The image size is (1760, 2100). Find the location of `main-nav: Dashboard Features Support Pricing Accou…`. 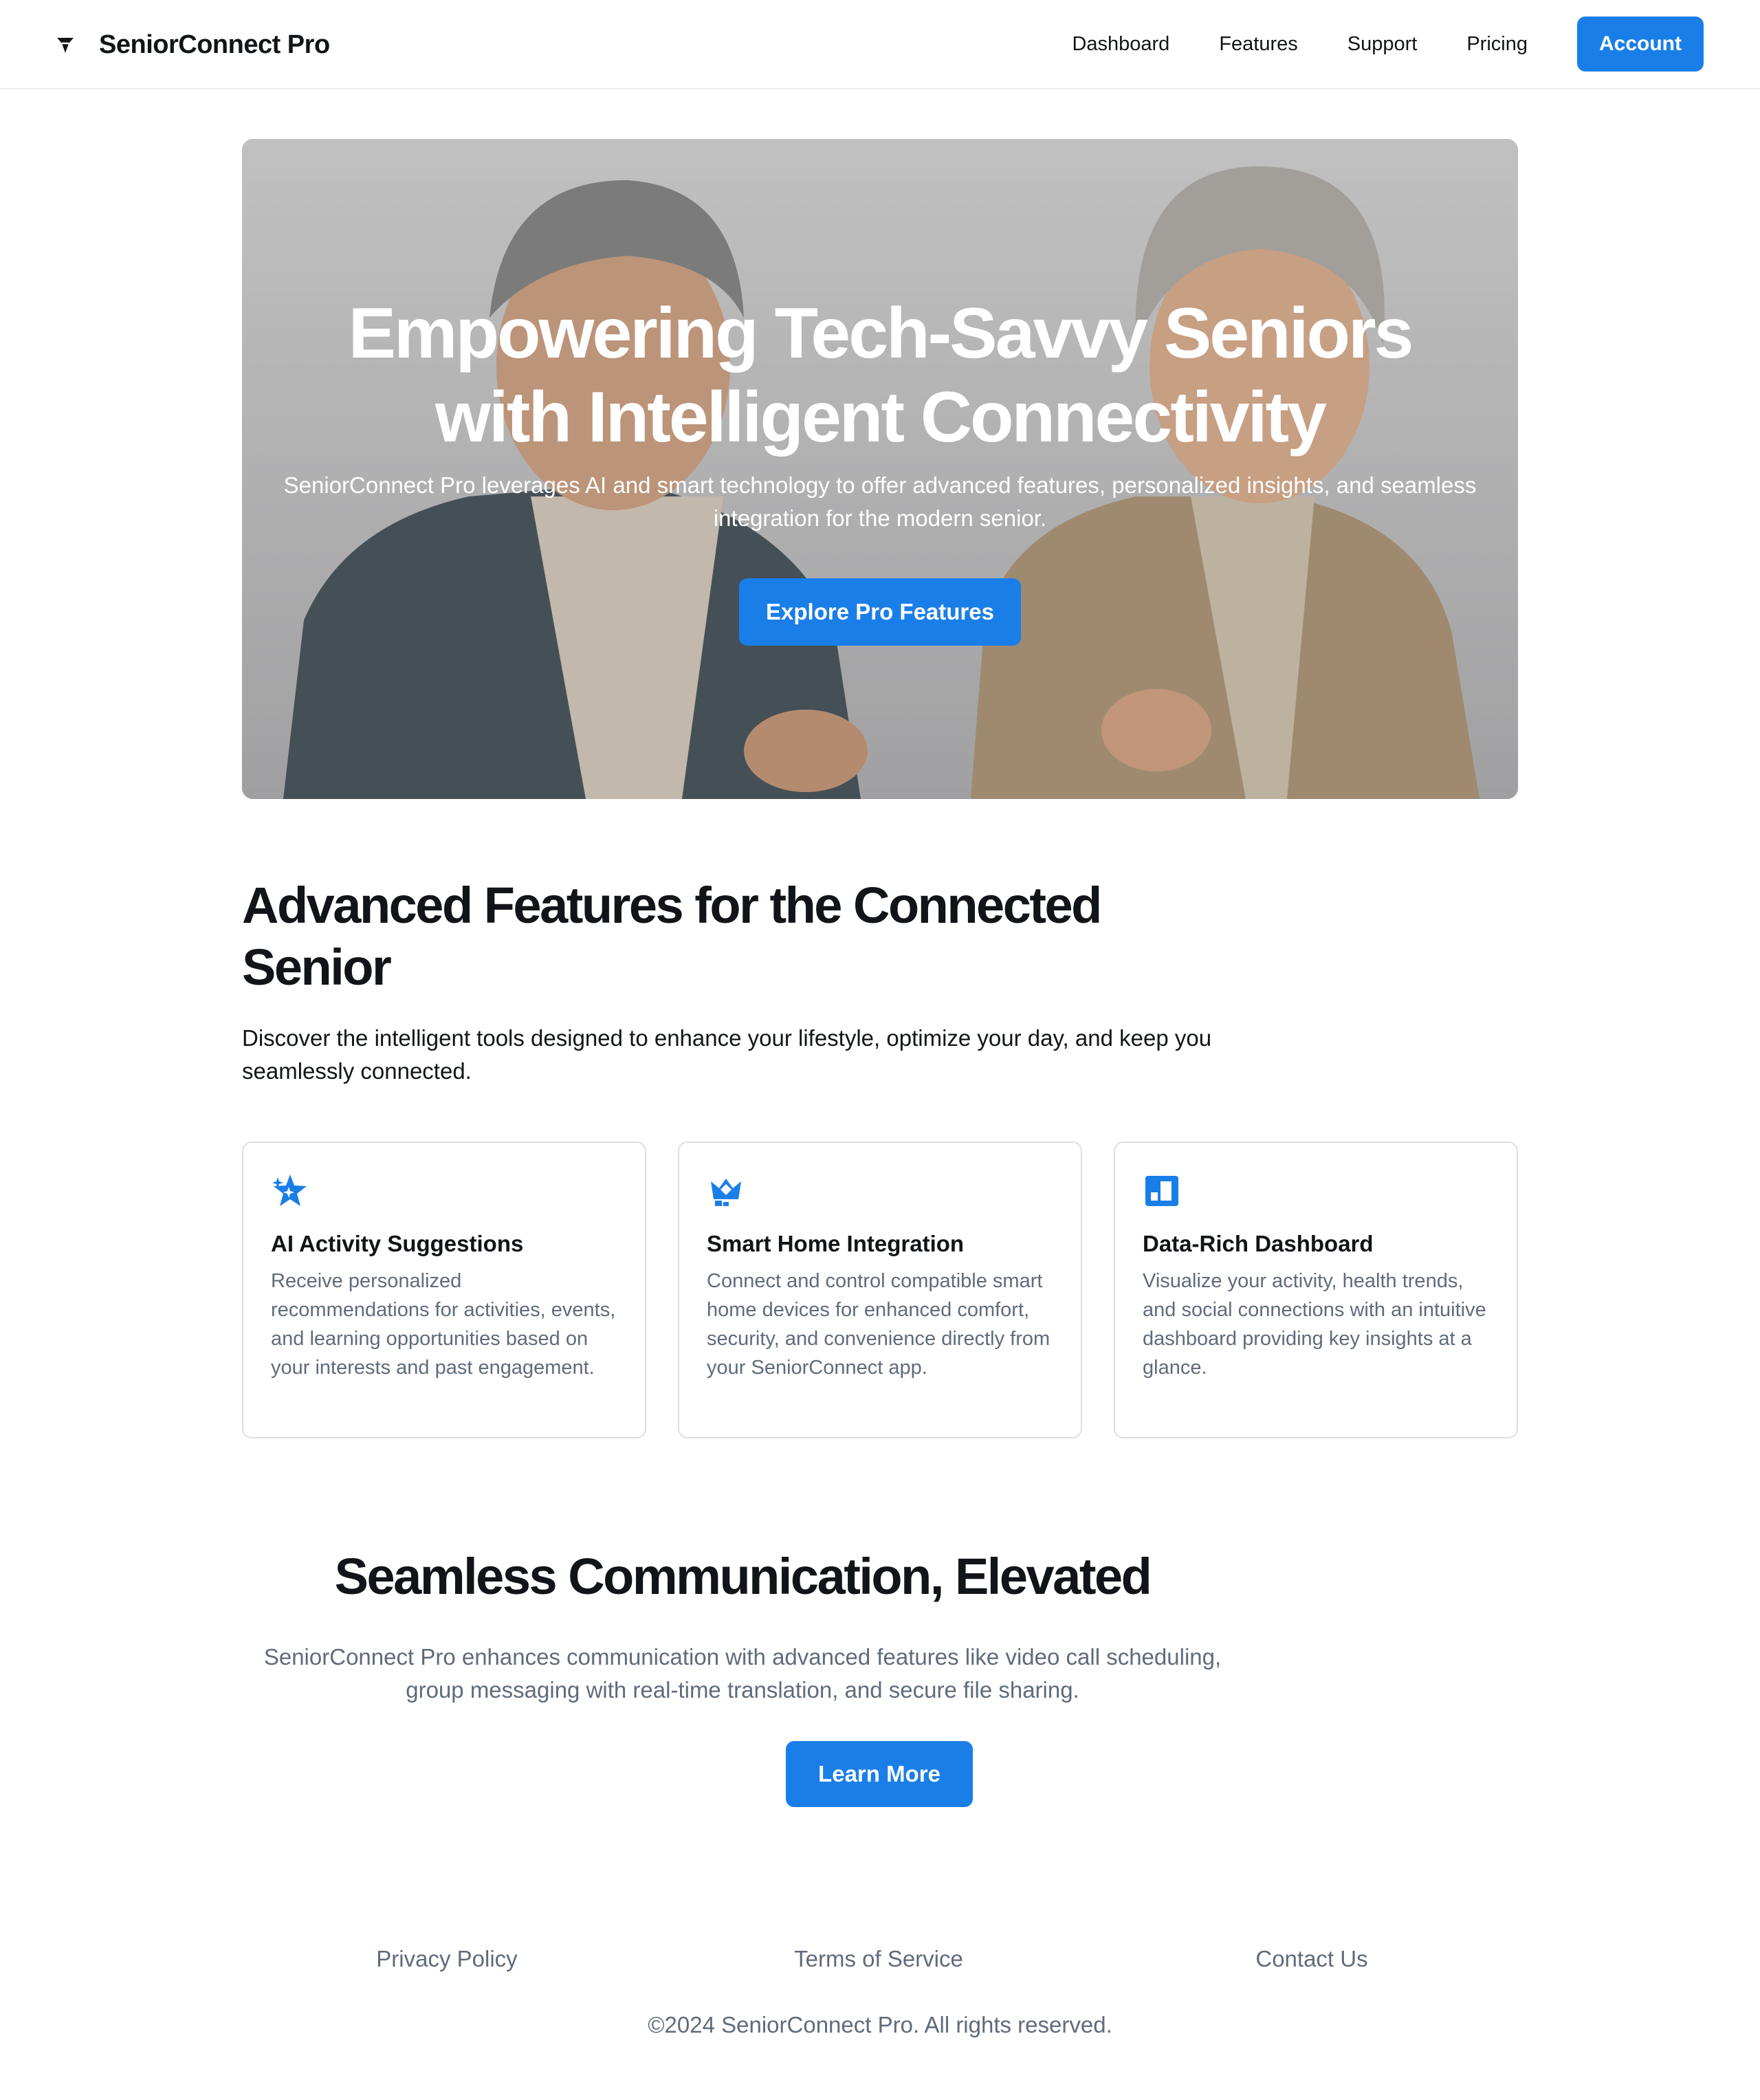

main-nav: Dashboard Features Support Pricing Accou… is located at coordinates (1416, 44).